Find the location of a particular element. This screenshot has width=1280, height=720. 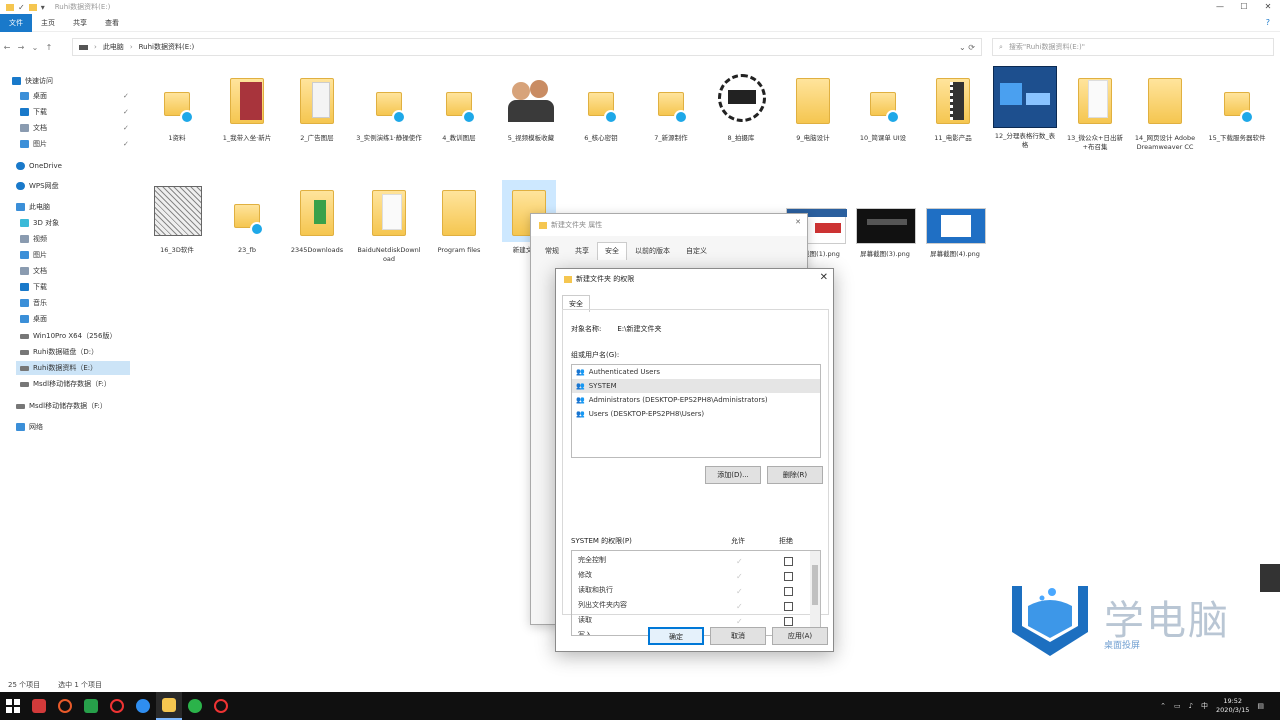

sidebar-item-downloads: 下载 ✓ is located at coordinates (80, 112).